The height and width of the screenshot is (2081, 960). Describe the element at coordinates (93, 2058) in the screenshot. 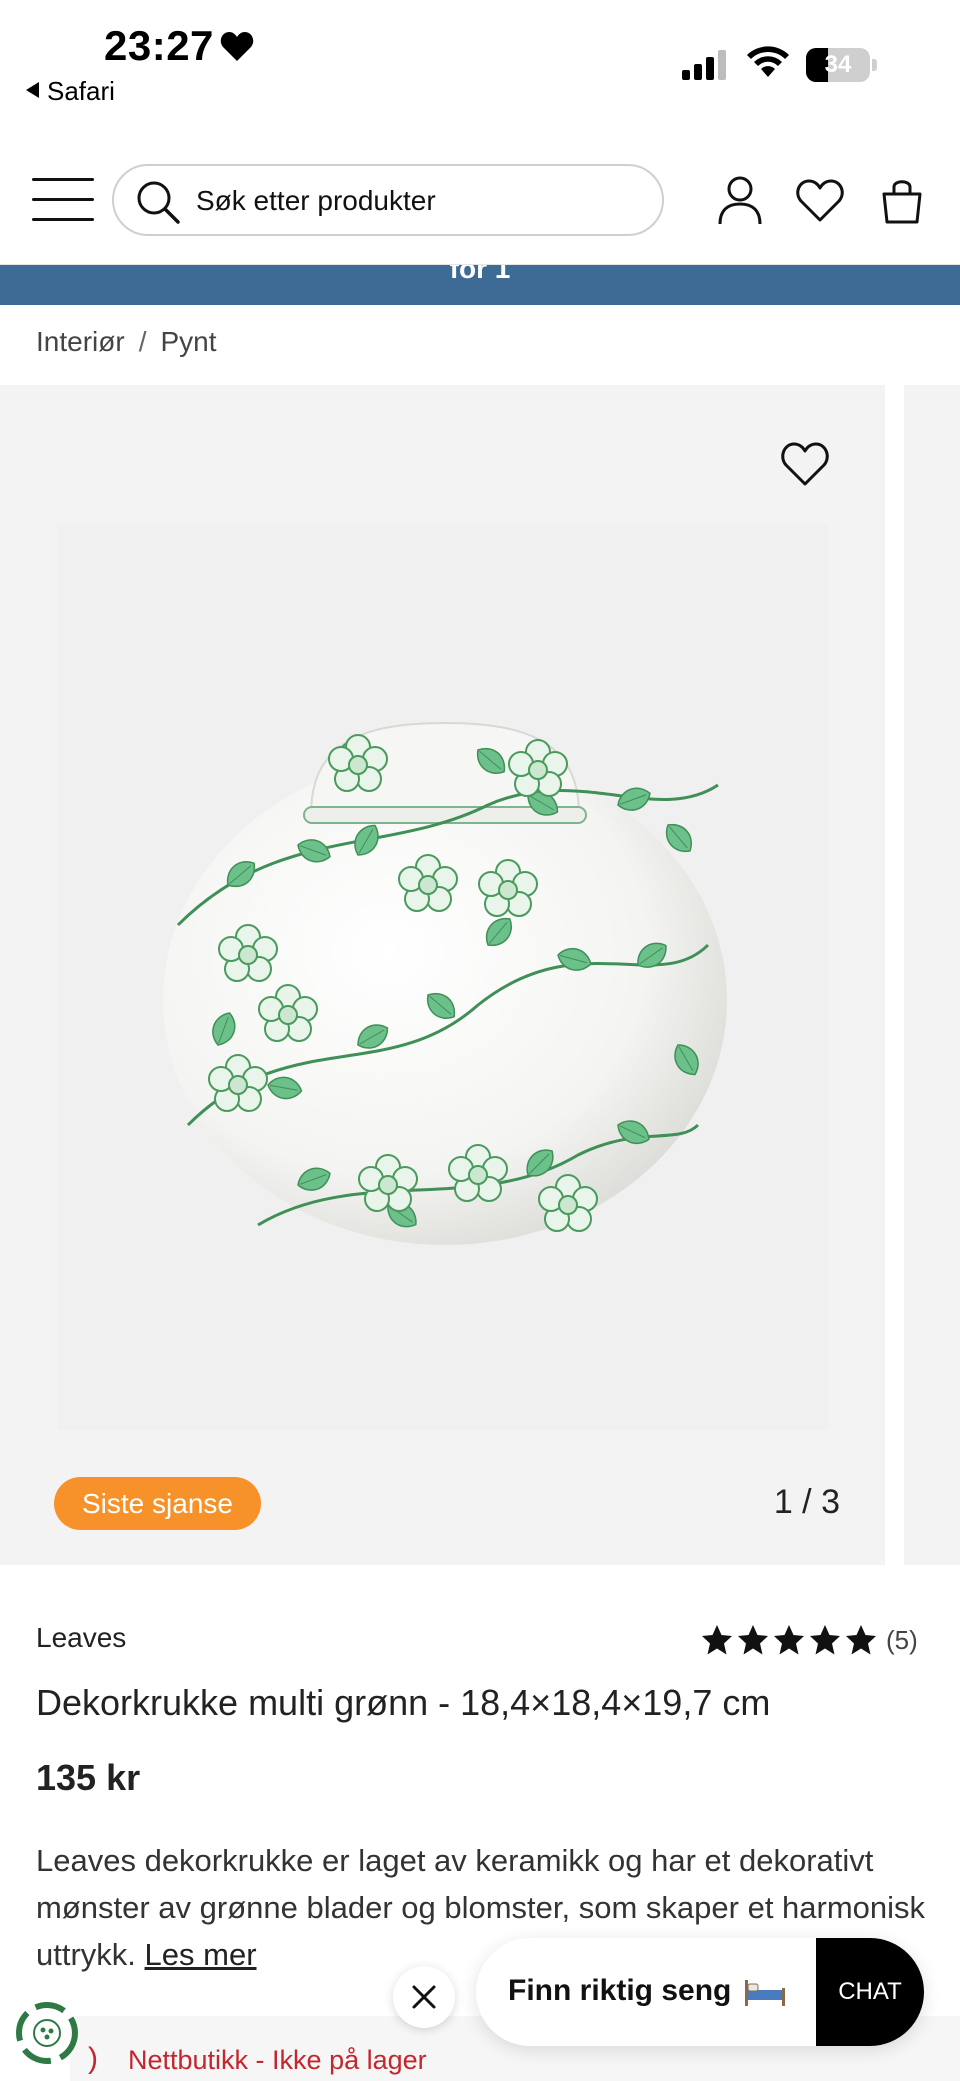

I see `stock-status-icon: )` at that location.